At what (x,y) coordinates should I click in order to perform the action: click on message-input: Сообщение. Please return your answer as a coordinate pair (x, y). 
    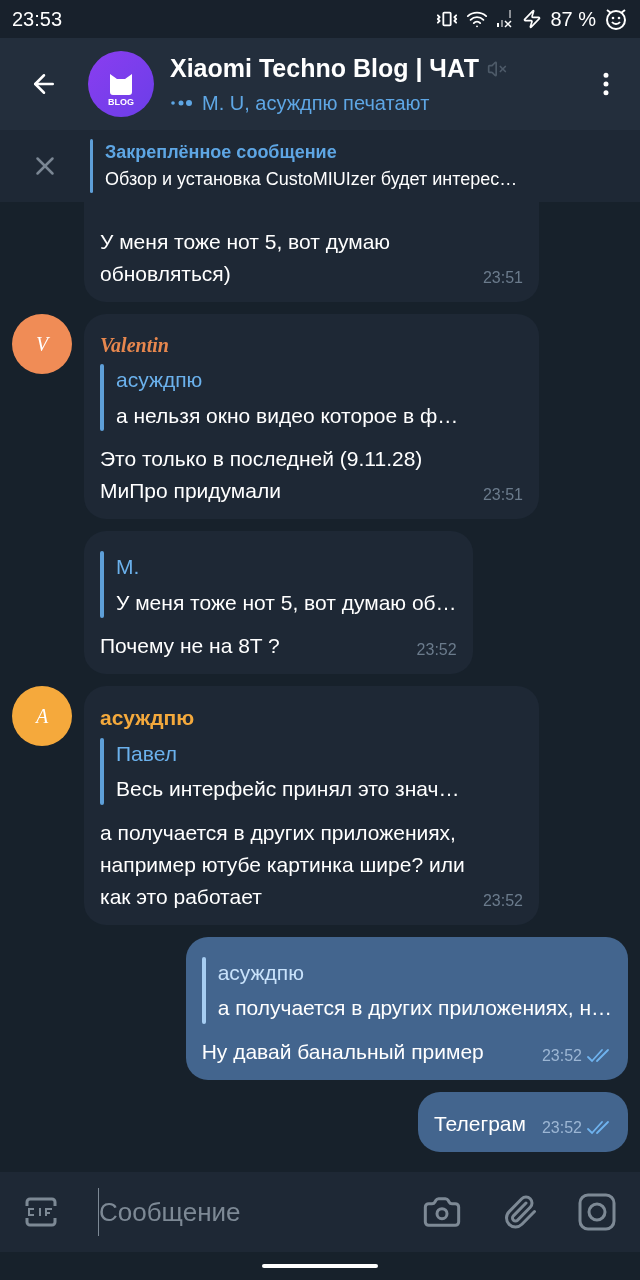
    Looking at the image, I should click on (252, 1212).